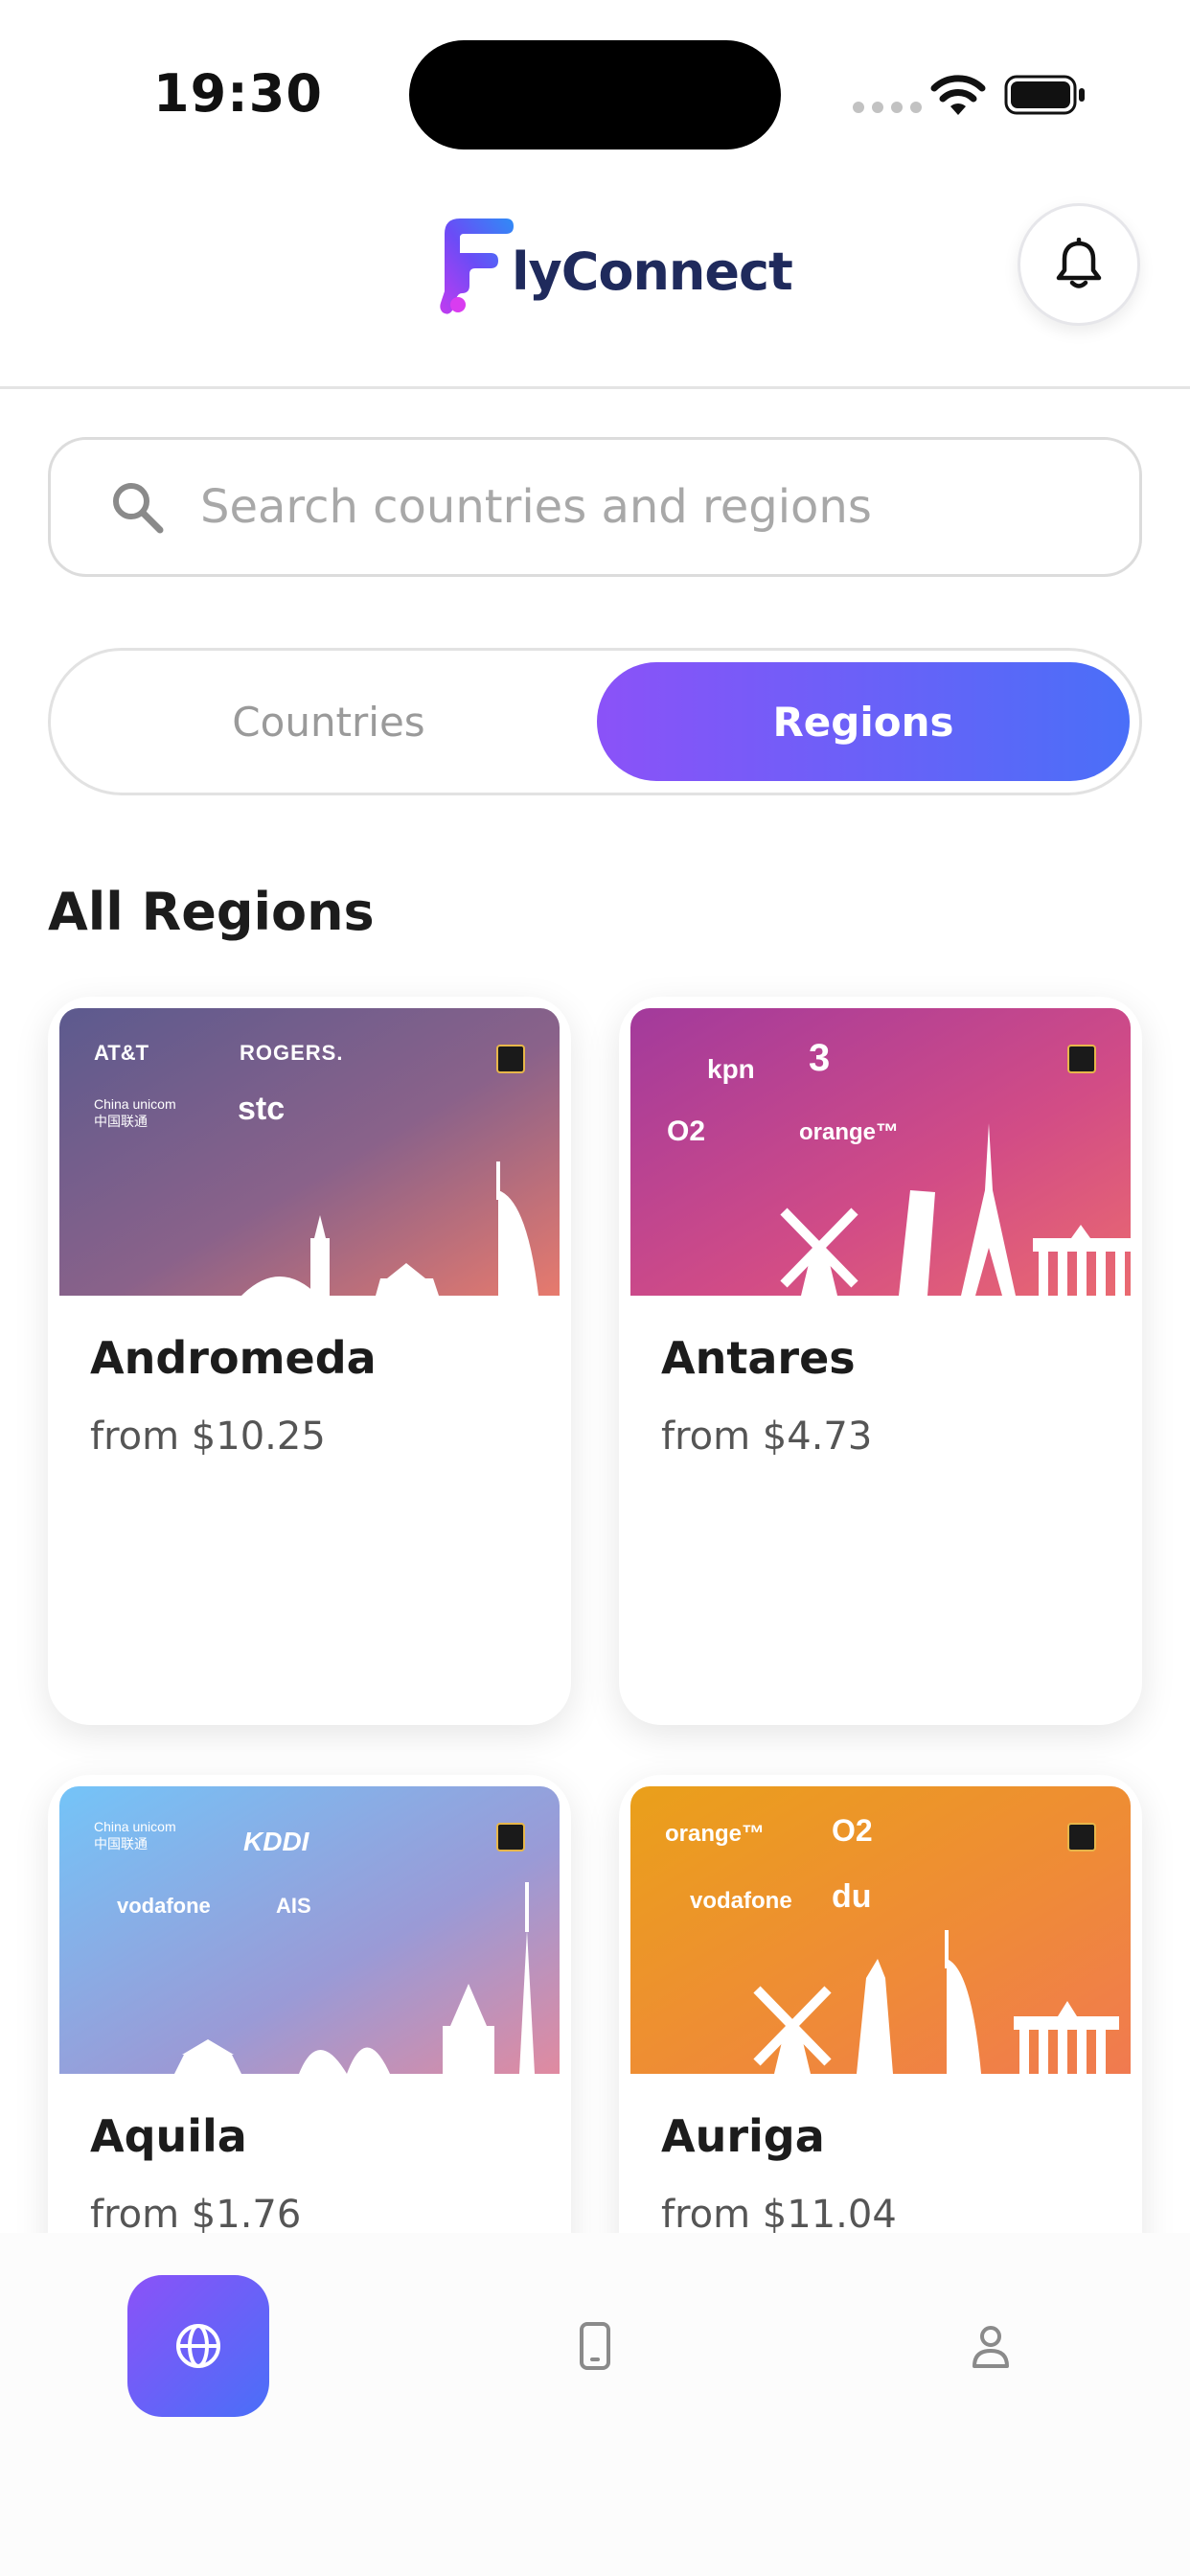 This screenshot has width=1190, height=2576. I want to click on region-price: from $10.25, so click(208, 1436).